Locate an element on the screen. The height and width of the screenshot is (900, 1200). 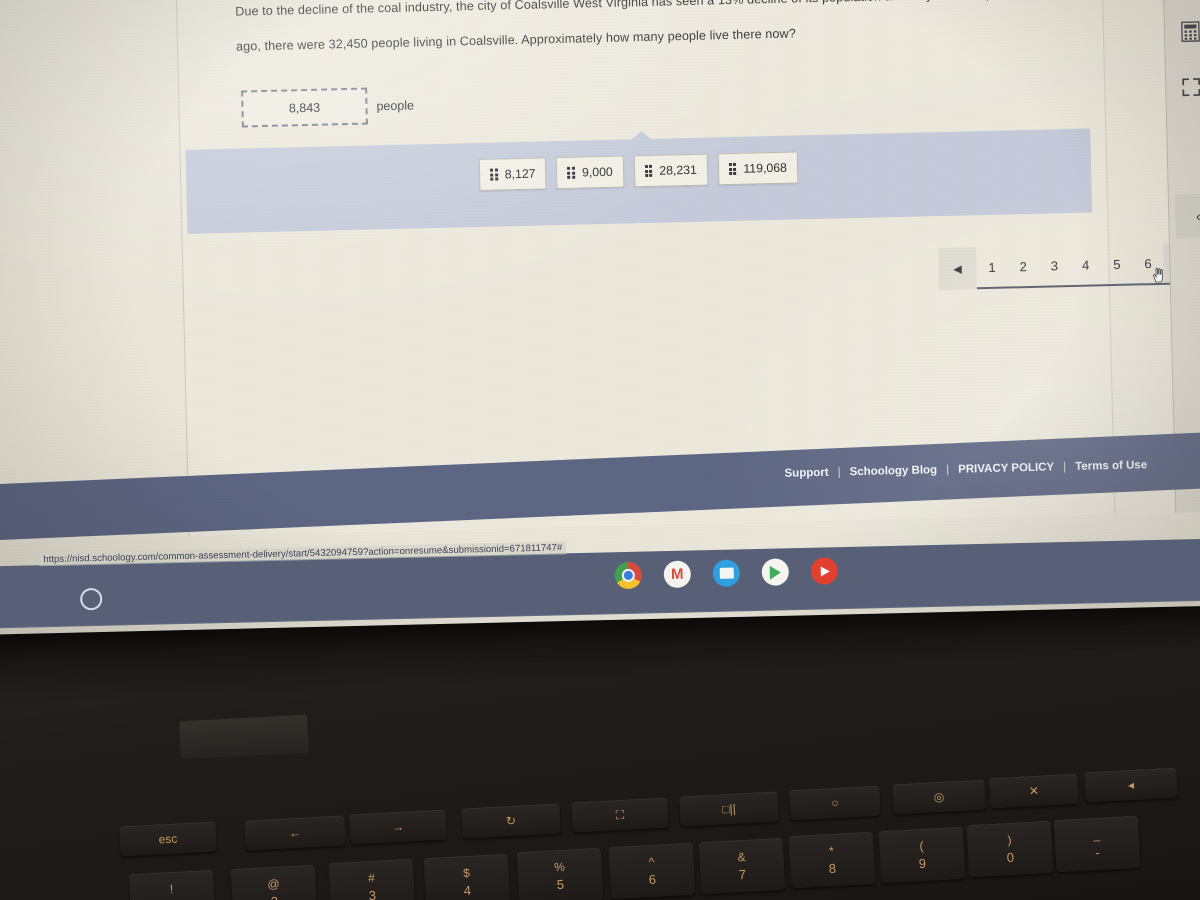
key-num-3: #3 is located at coordinates (372, 879).